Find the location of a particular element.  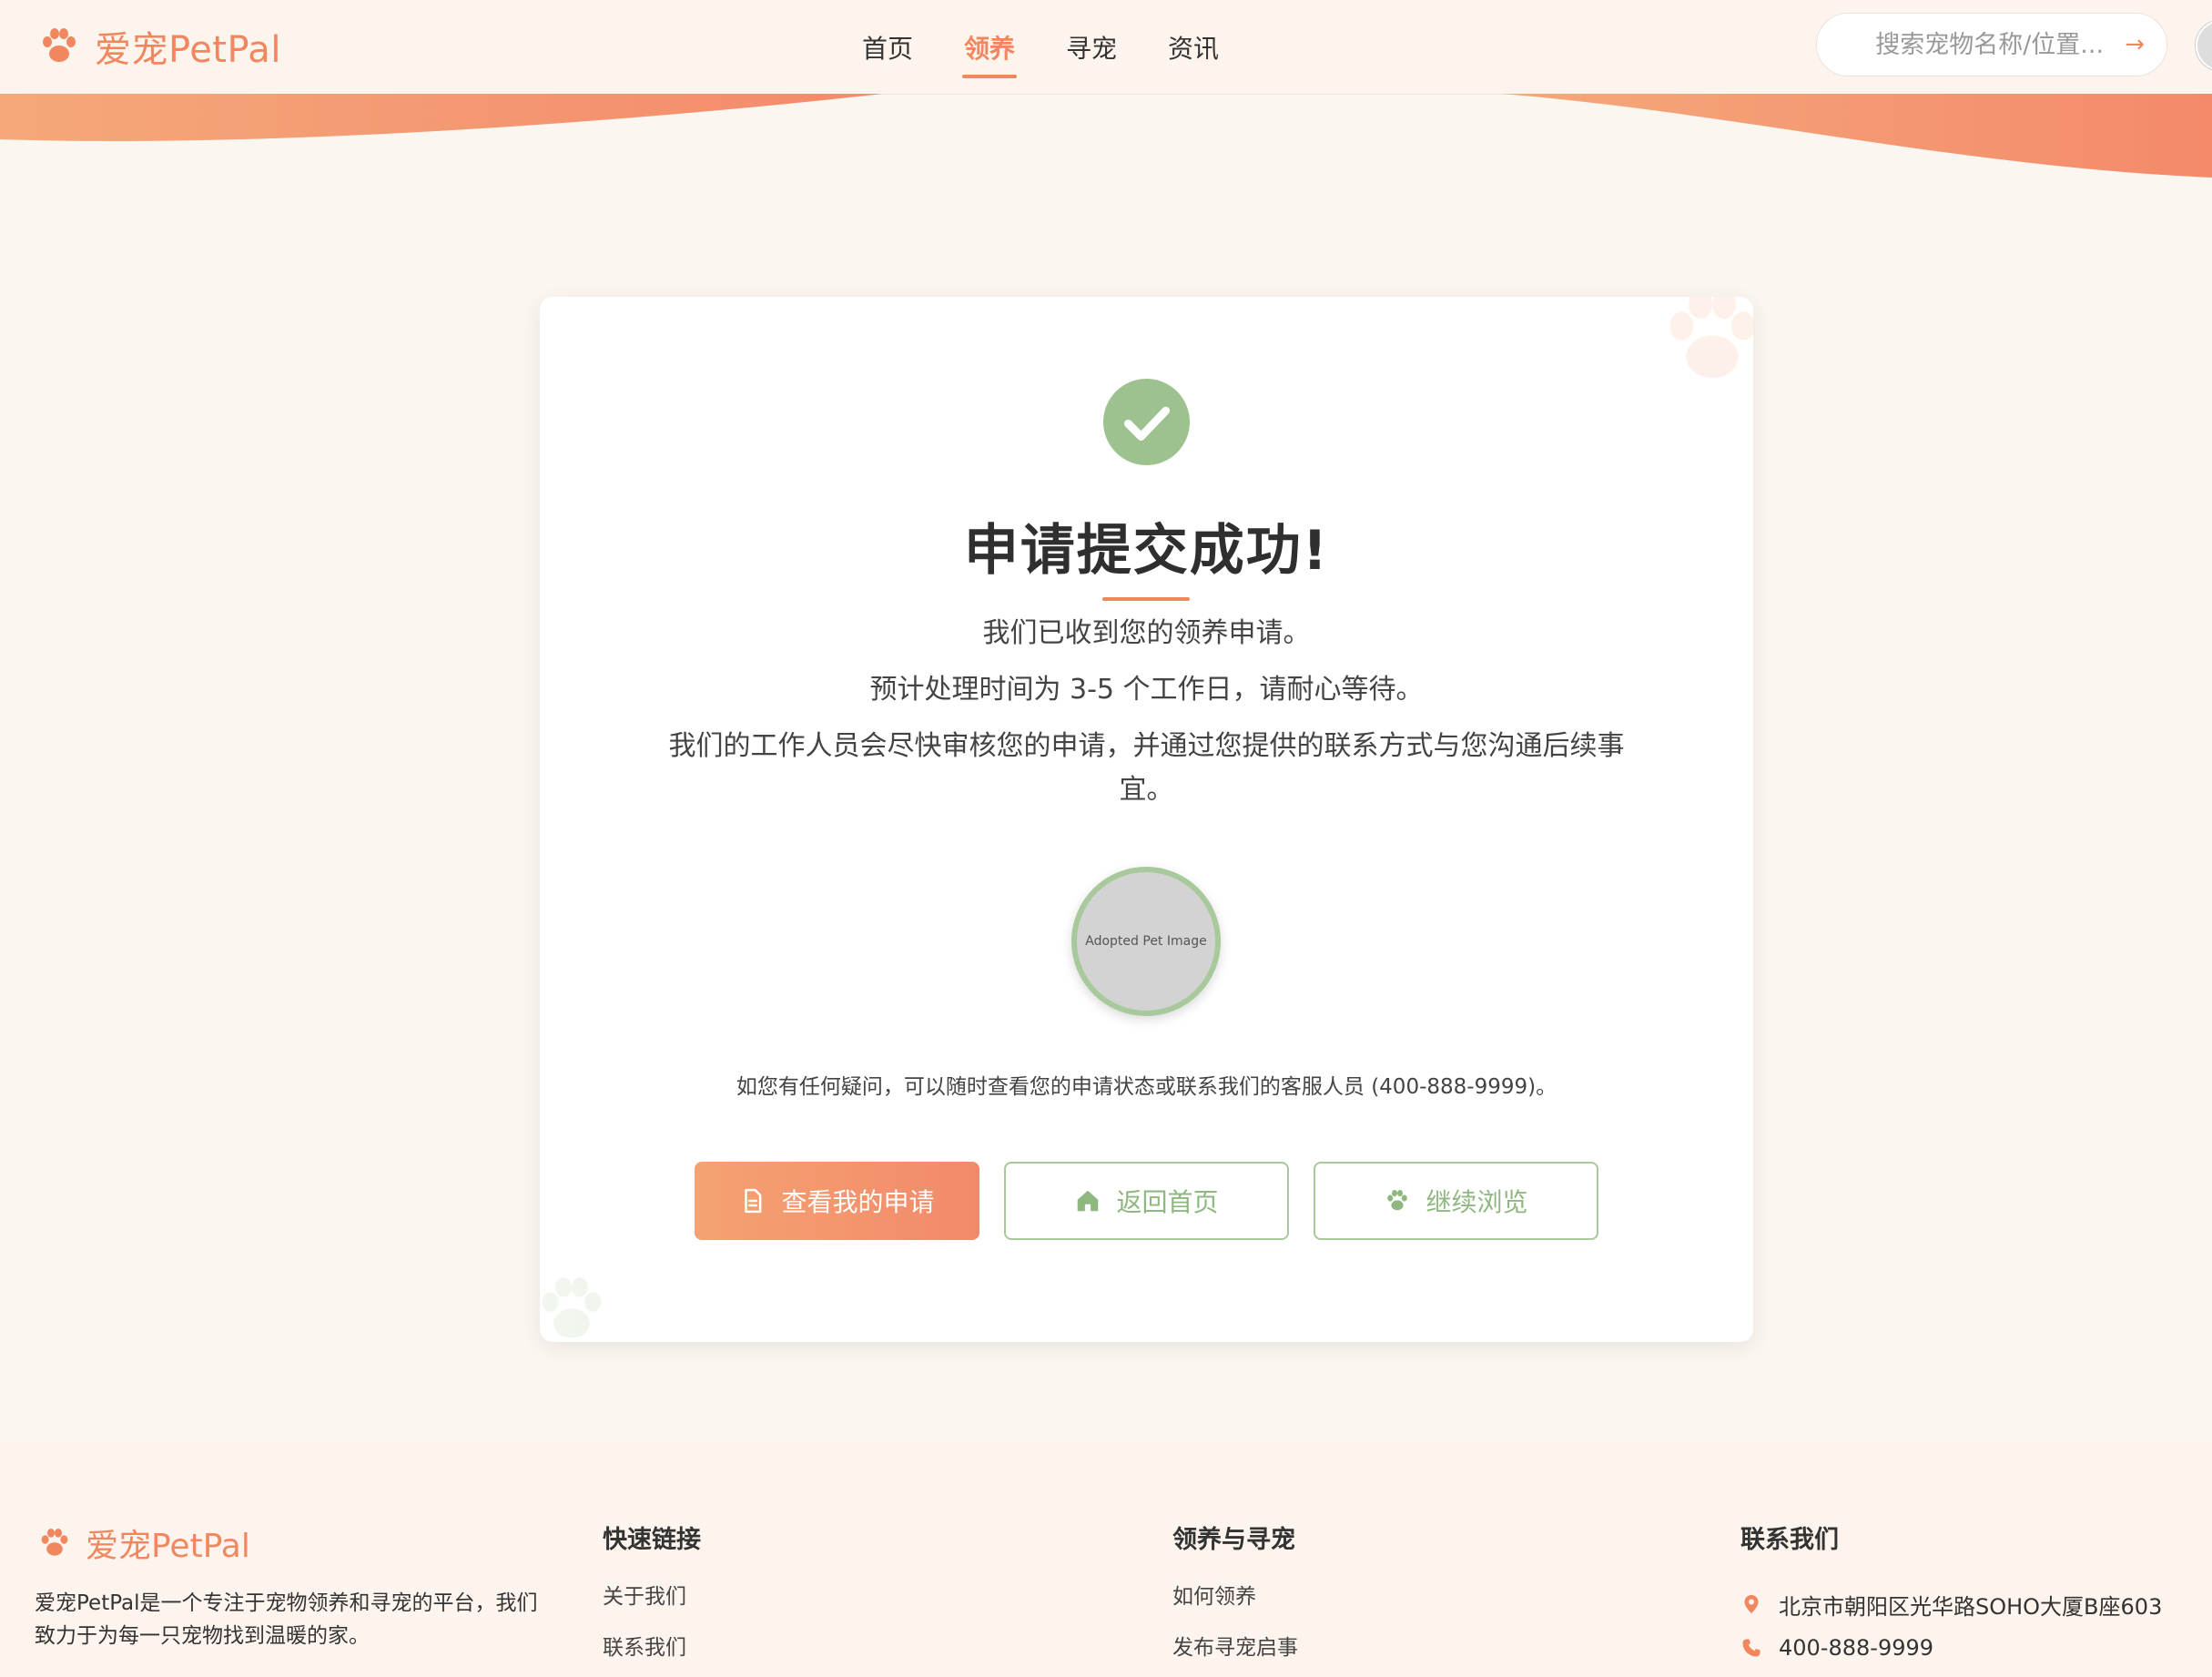

footer-logo-text: 爱宠PetPal is located at coordinates (168, 1547).